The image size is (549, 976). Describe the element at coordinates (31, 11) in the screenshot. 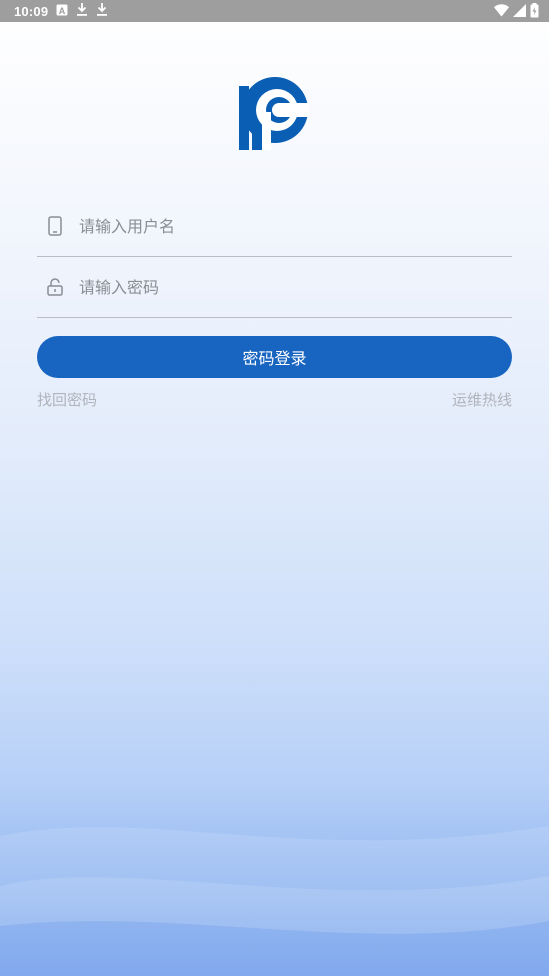

I see `status-time: 10:09` at that location.